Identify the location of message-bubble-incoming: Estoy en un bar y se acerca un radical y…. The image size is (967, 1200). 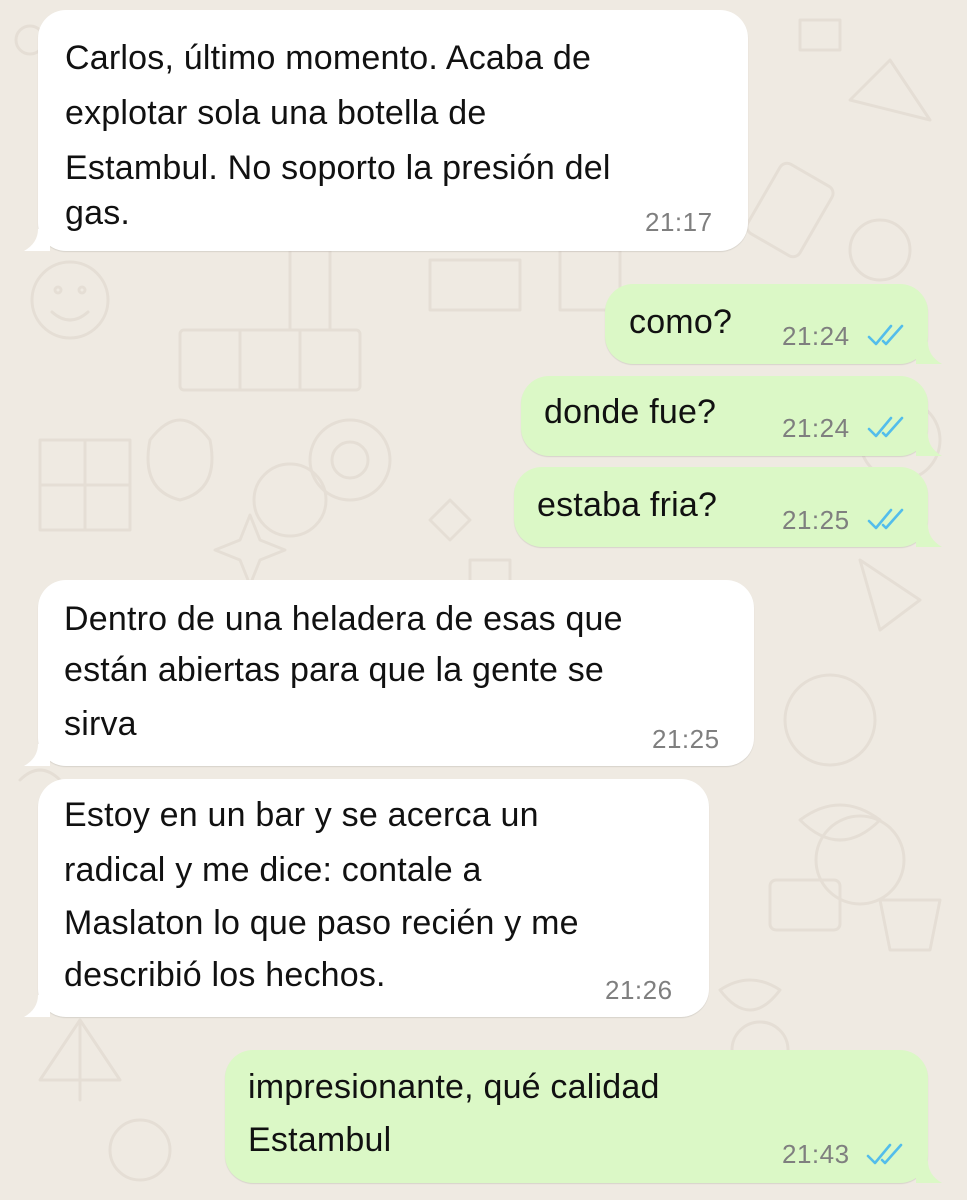
(366, 898).